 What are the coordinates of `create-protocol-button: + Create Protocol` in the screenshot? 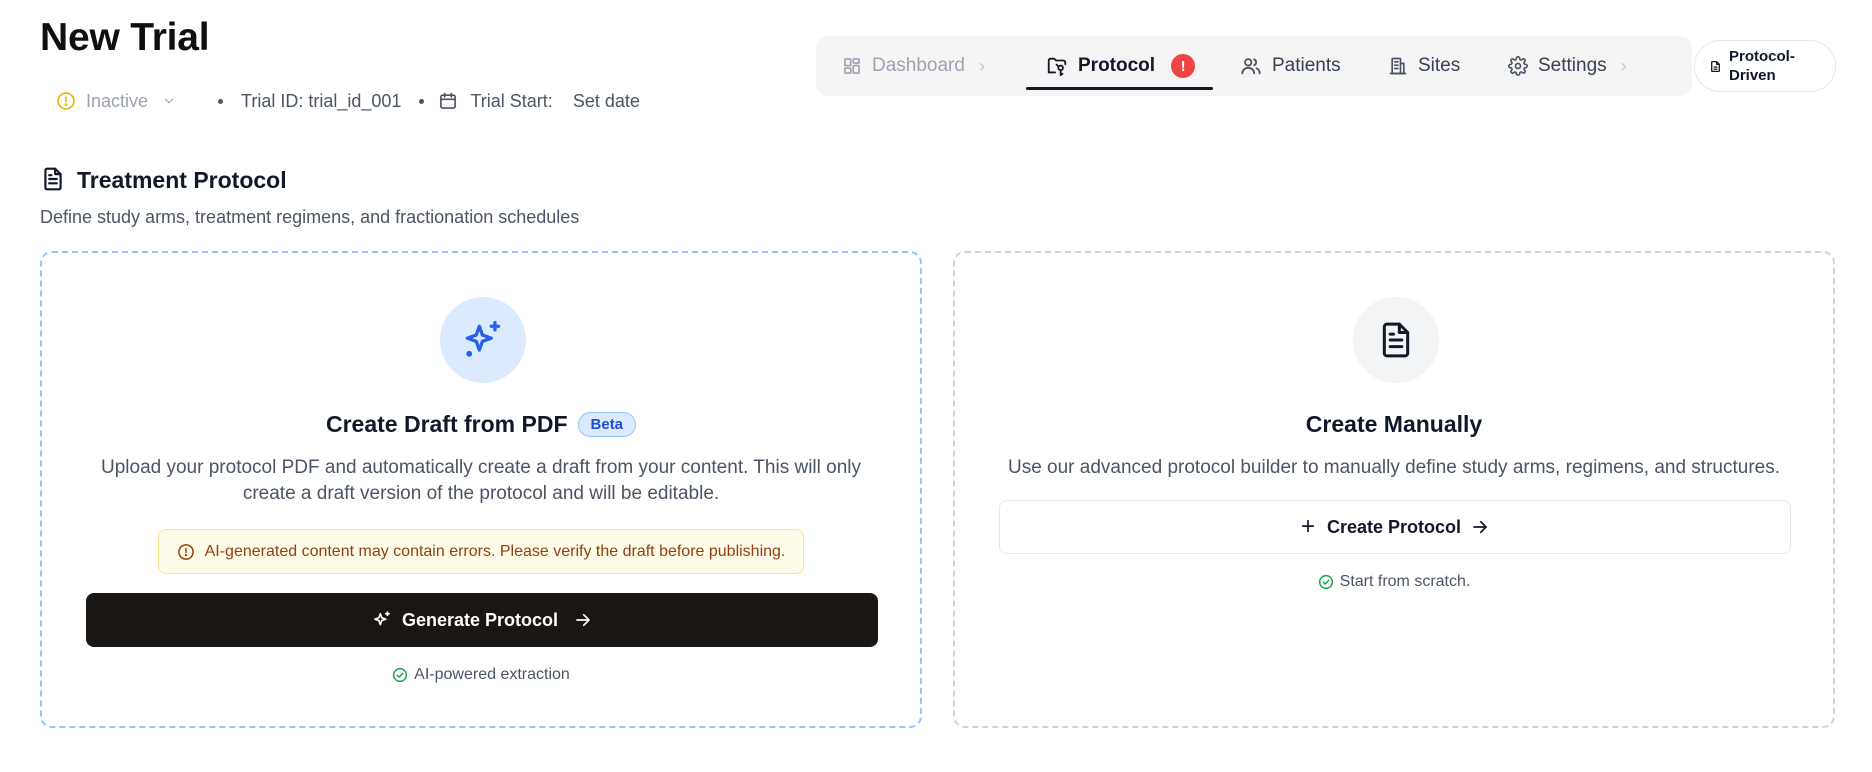 It's located at (1395, 527).